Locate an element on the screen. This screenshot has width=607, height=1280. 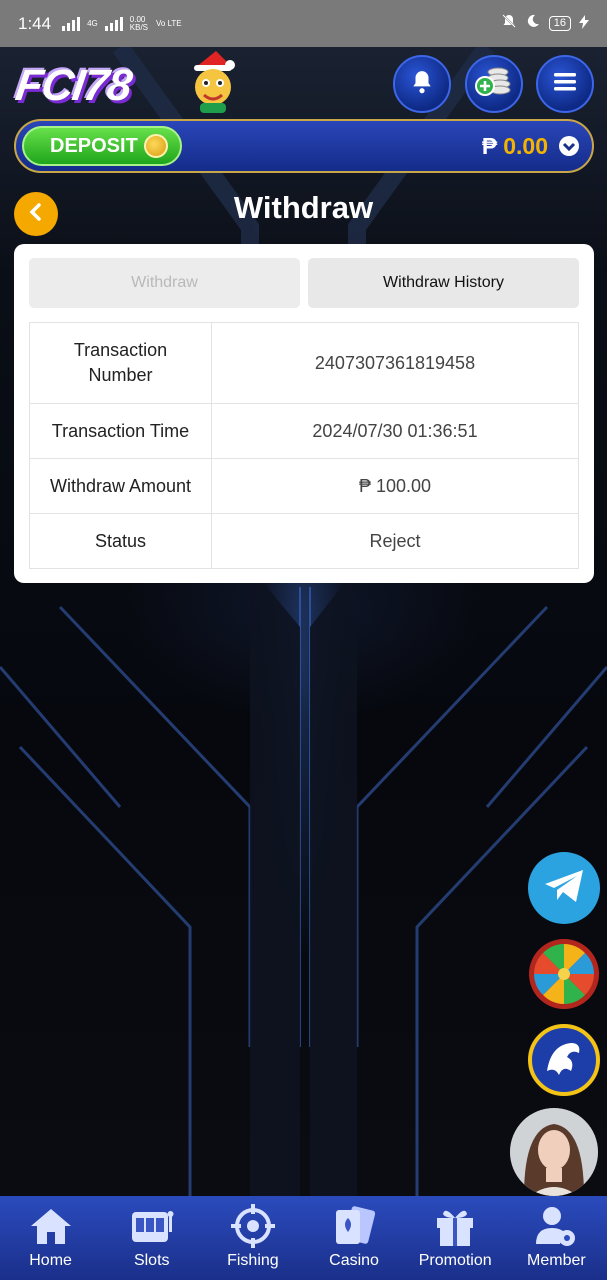
lucky-wheel-icon is located at coordinates (564, 974).